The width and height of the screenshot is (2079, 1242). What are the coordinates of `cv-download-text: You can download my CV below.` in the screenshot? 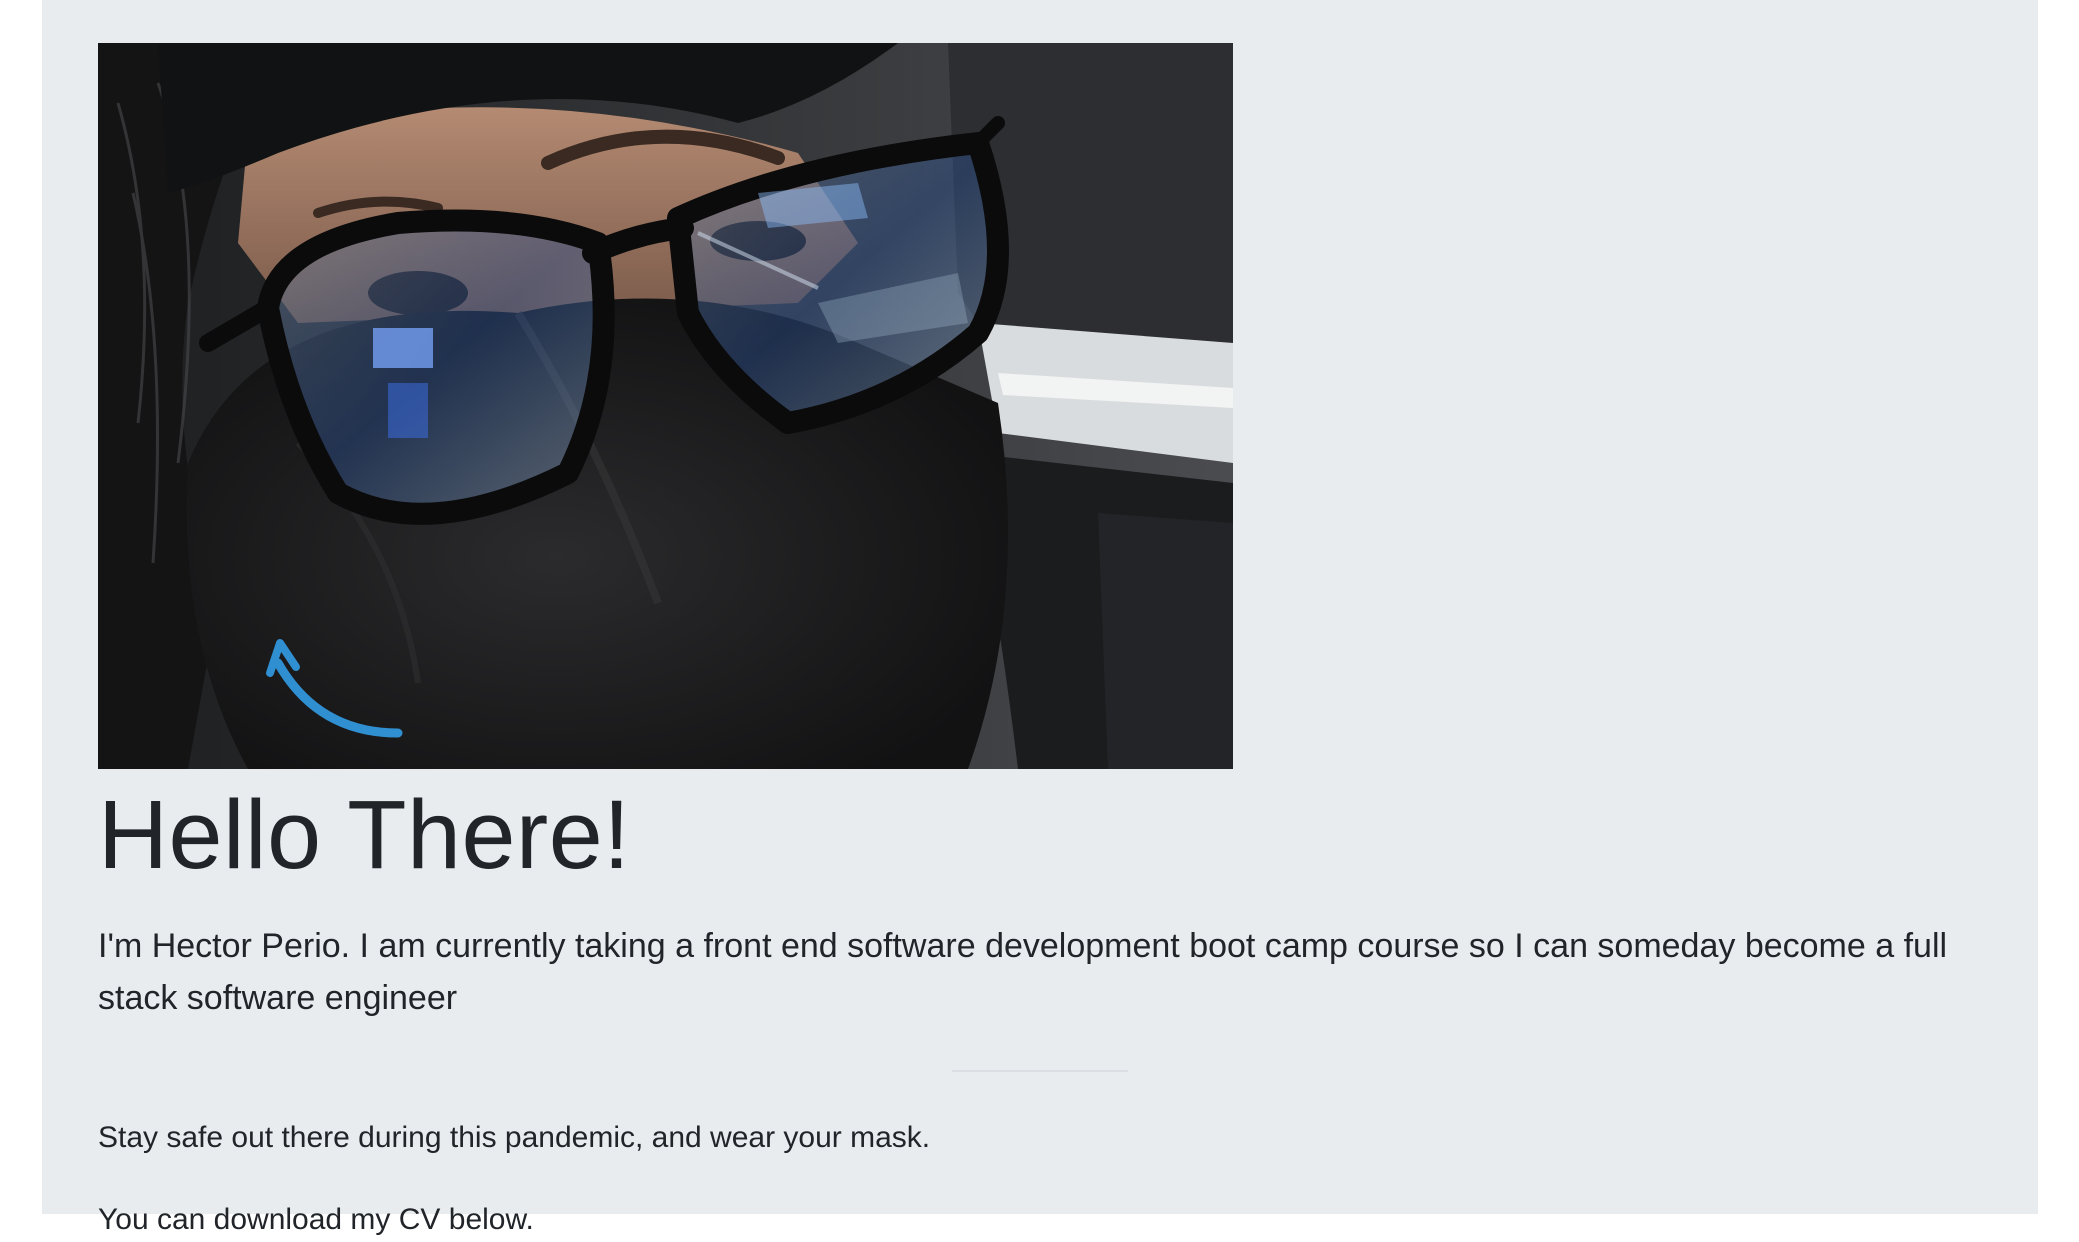 It's located at (316, 1219).